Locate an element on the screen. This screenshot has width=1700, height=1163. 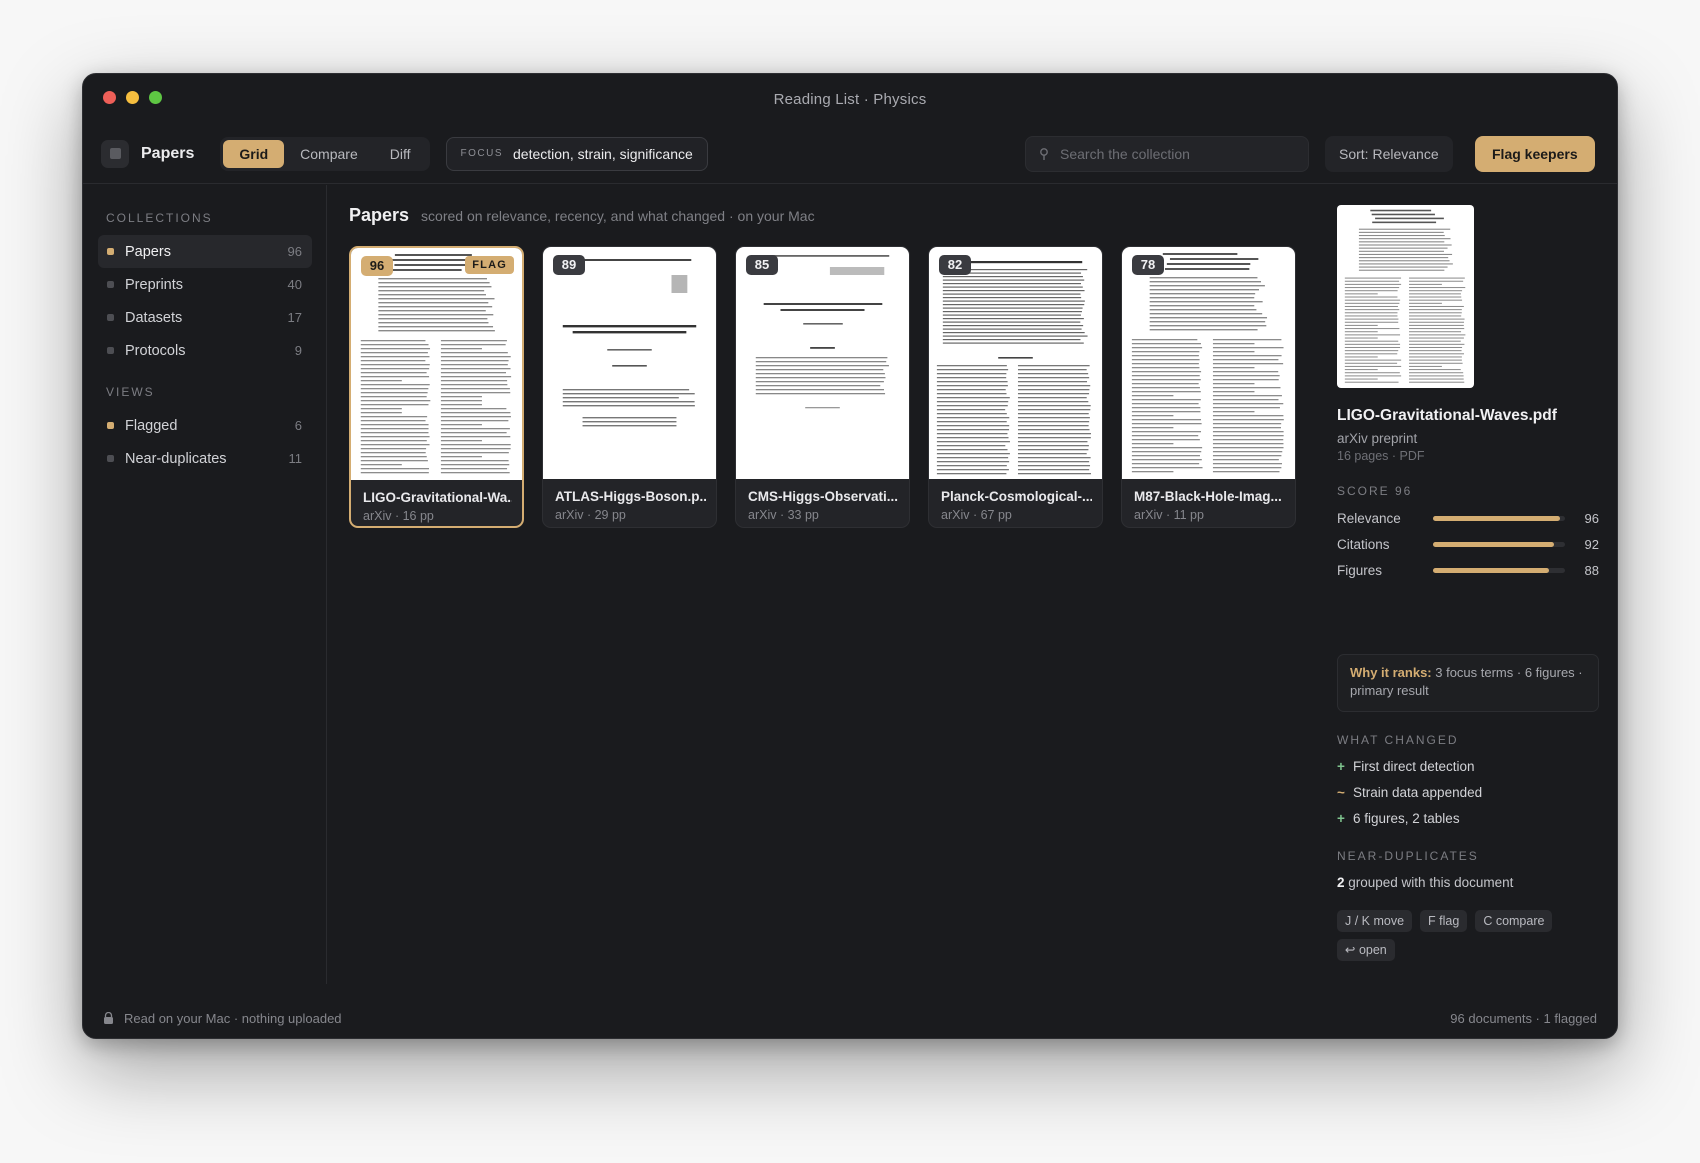
change-text: 6 figures, 2 tables is located at coordinates (1406, 818).